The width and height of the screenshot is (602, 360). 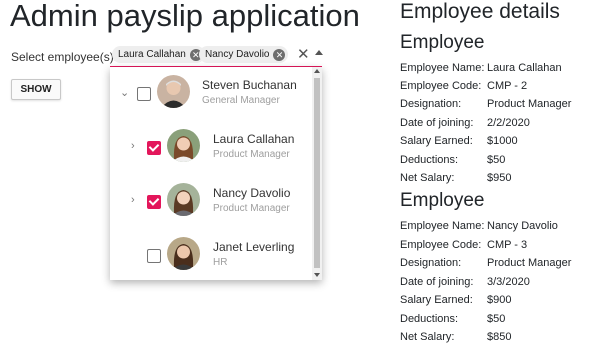 I want to click on field-value: $950, so click(x=499, y=178).